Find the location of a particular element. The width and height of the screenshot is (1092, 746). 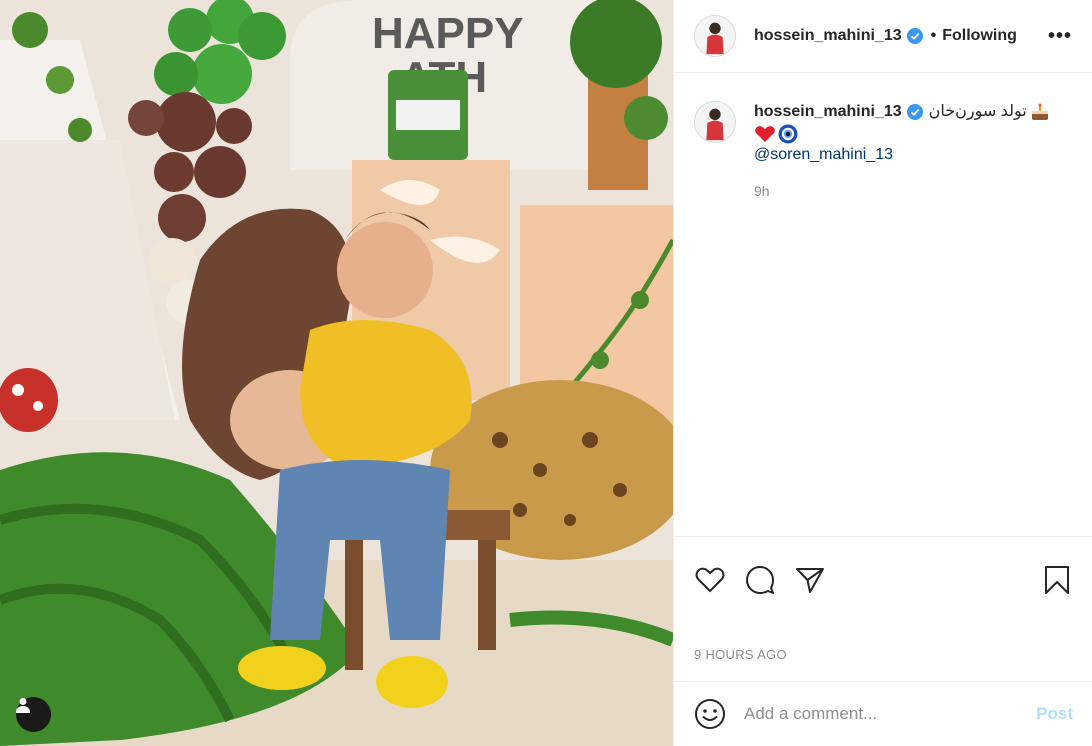

mention-link: @soren_mahini_13 is located at coordinates (902, 155).